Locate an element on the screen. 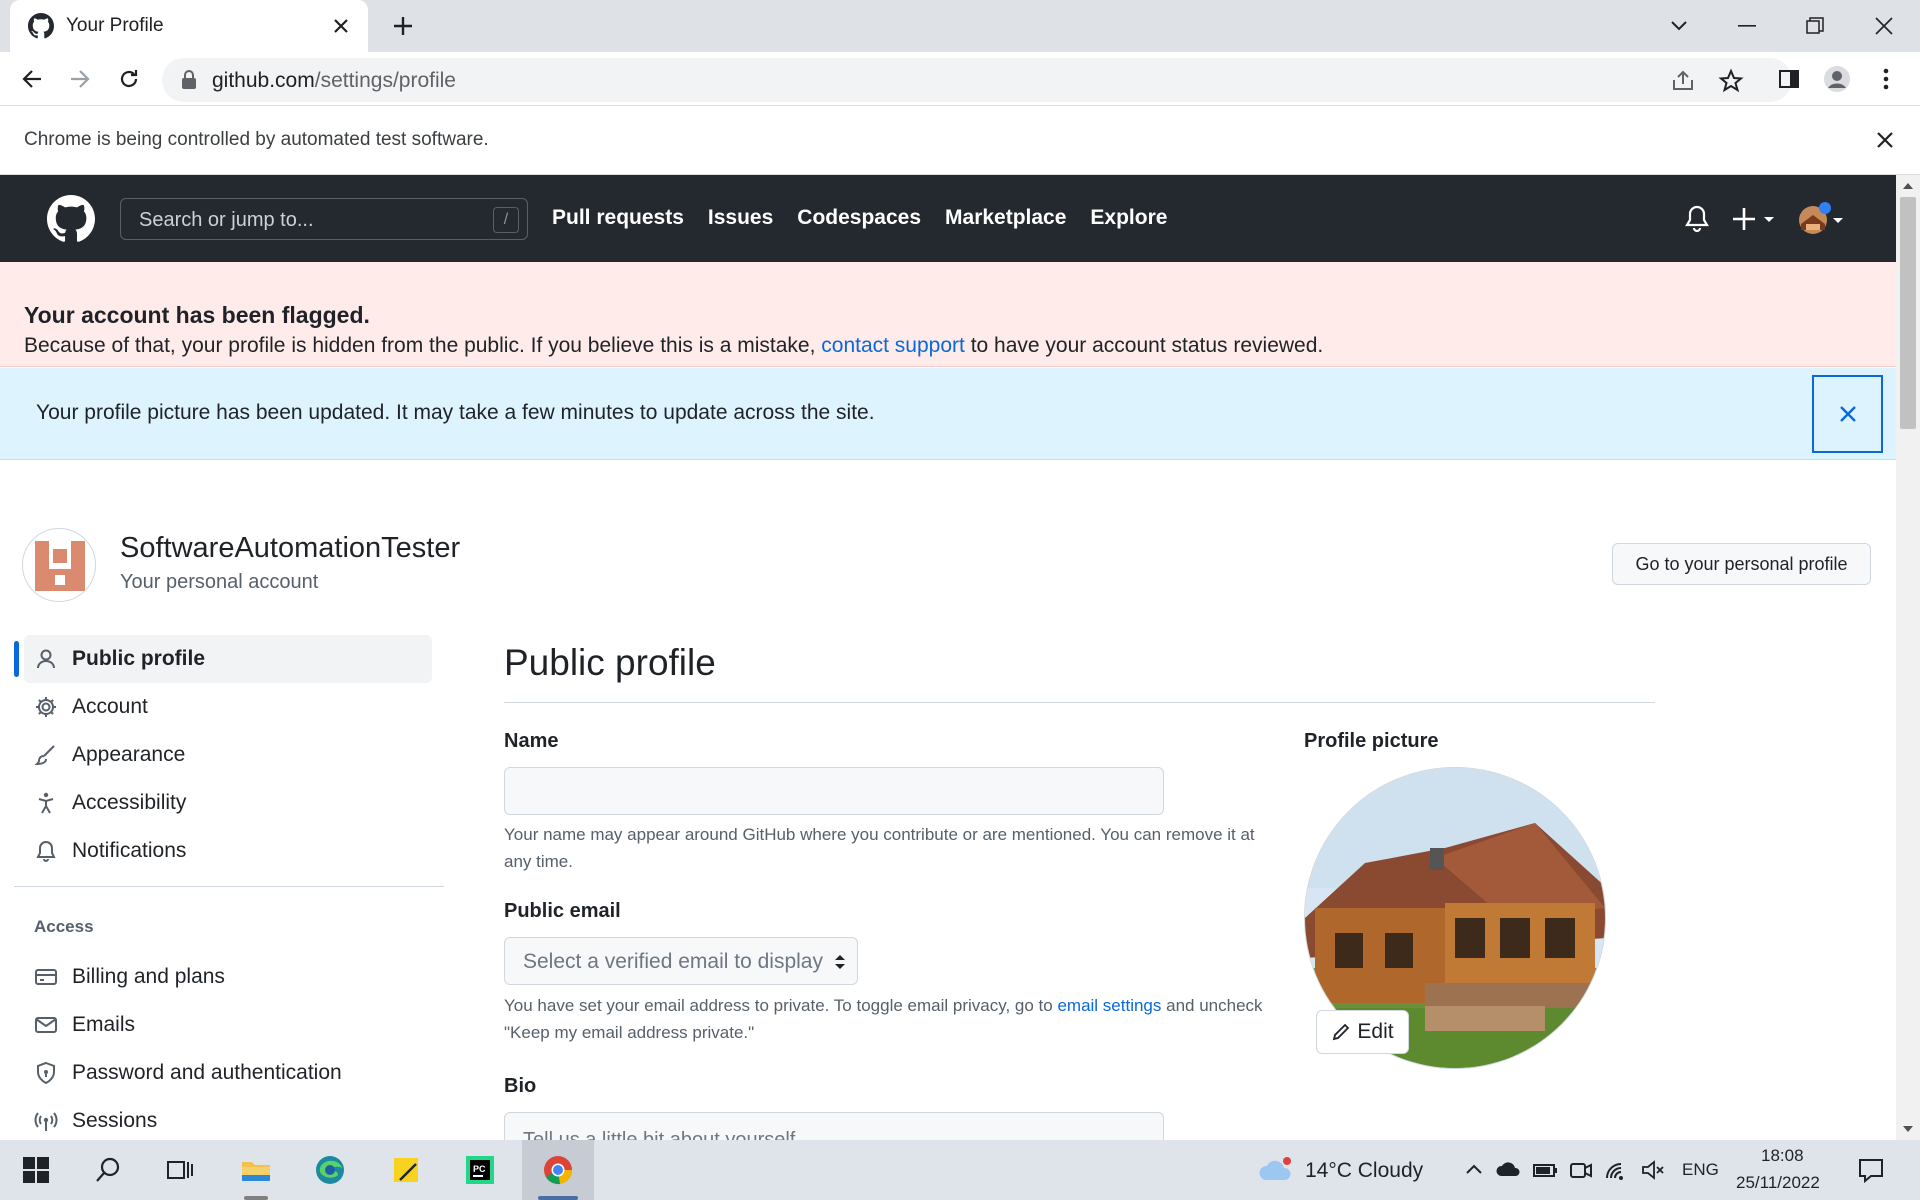 The image size is (1920, 1200). windows-taskbar: PC 14°C Cloudy ENG 18:08 25/11/2022 is located at coordinates (960, 1170).